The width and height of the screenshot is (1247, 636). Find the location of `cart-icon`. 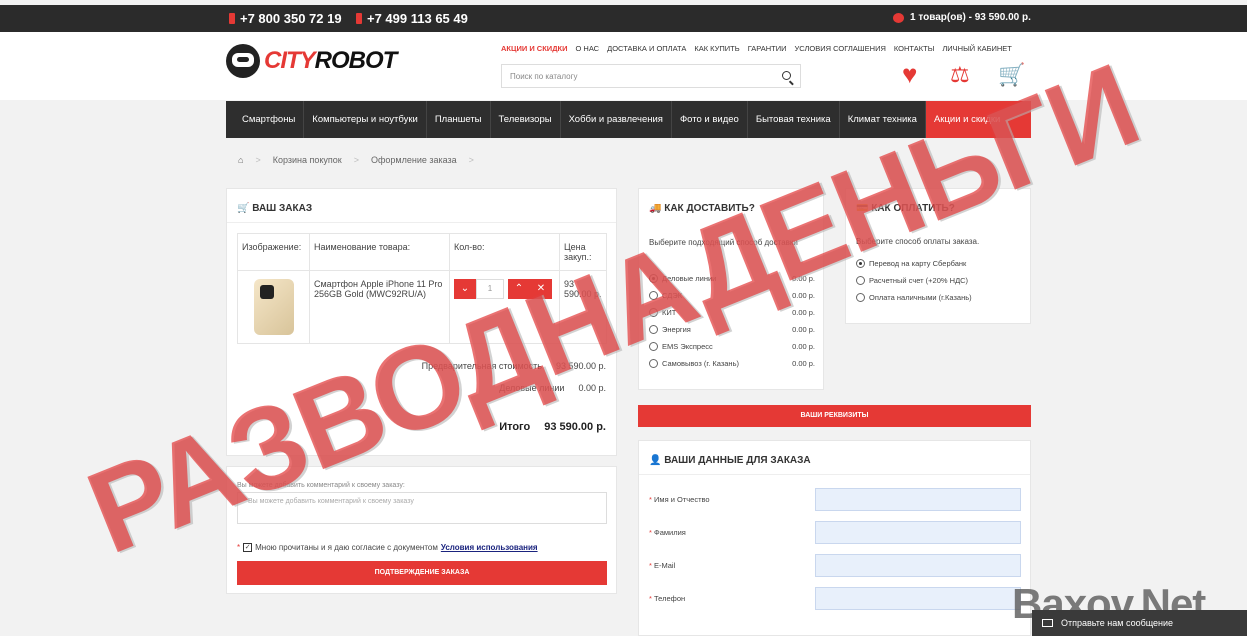

cart-icon is located at coordinates (898, 17).